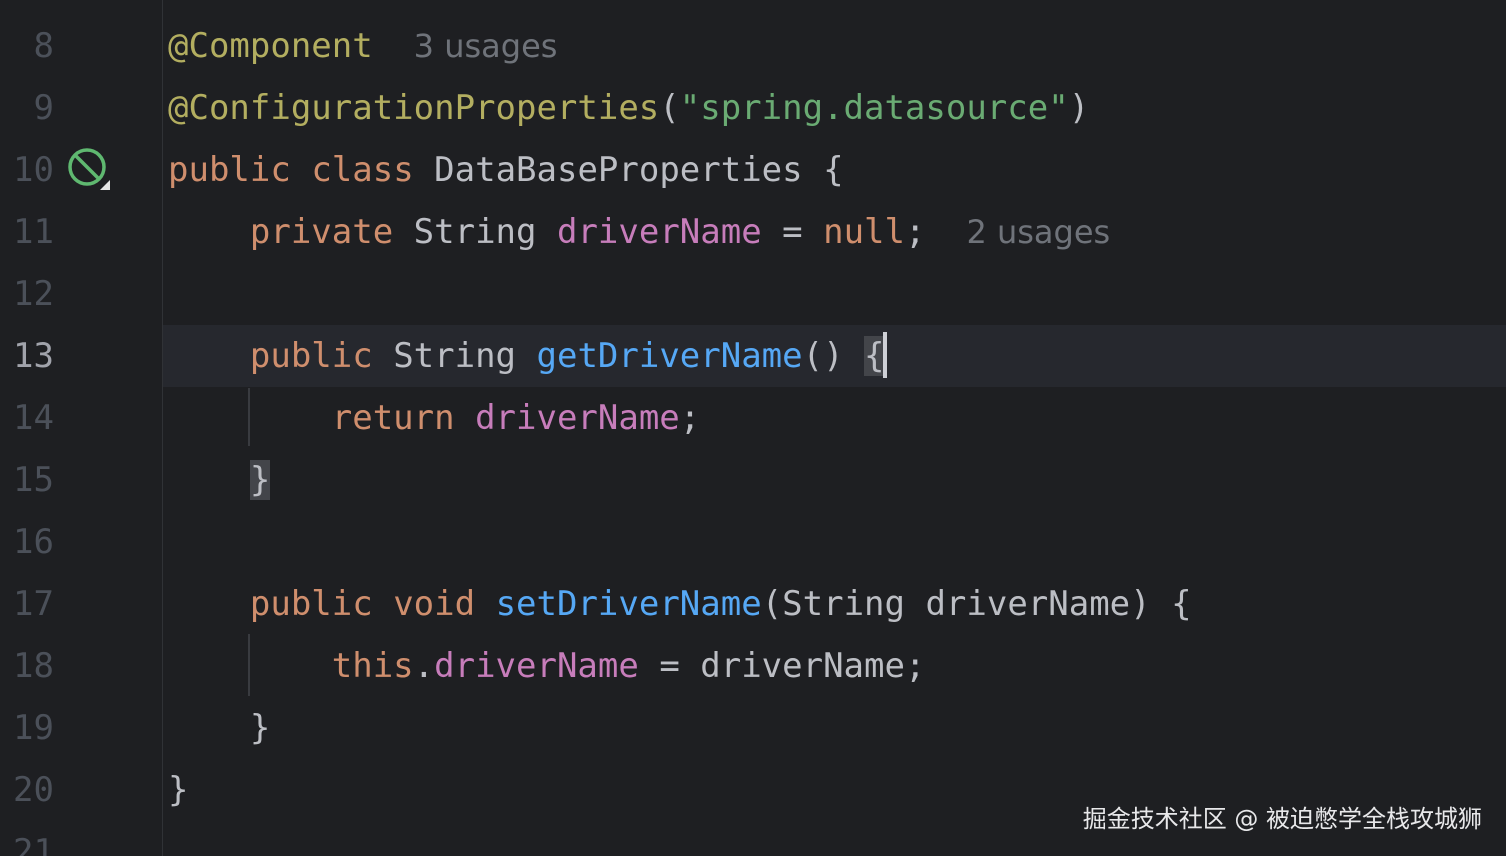  What do you see at coordinates (33, 356) in the screenshot?
I see `line-number-current: 13` at bounding box center [33, 356].